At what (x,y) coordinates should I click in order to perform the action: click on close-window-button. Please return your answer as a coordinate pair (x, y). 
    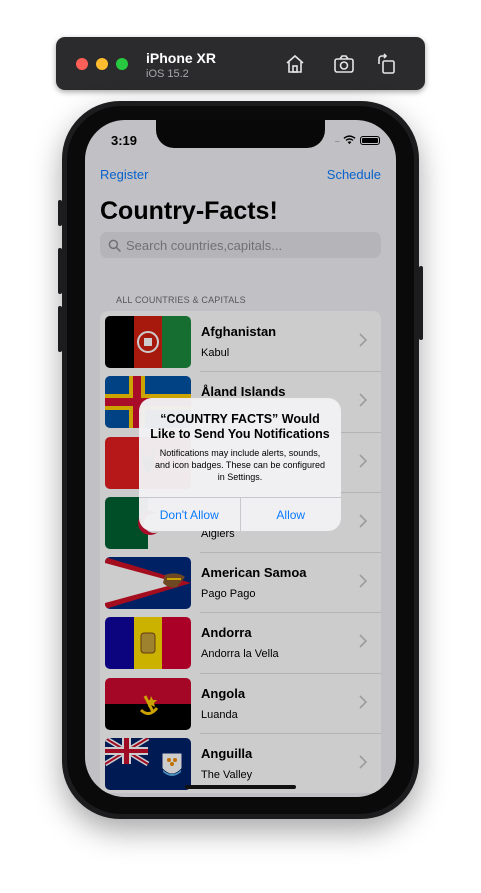
    Looking at the image, I should click on (82, 64).